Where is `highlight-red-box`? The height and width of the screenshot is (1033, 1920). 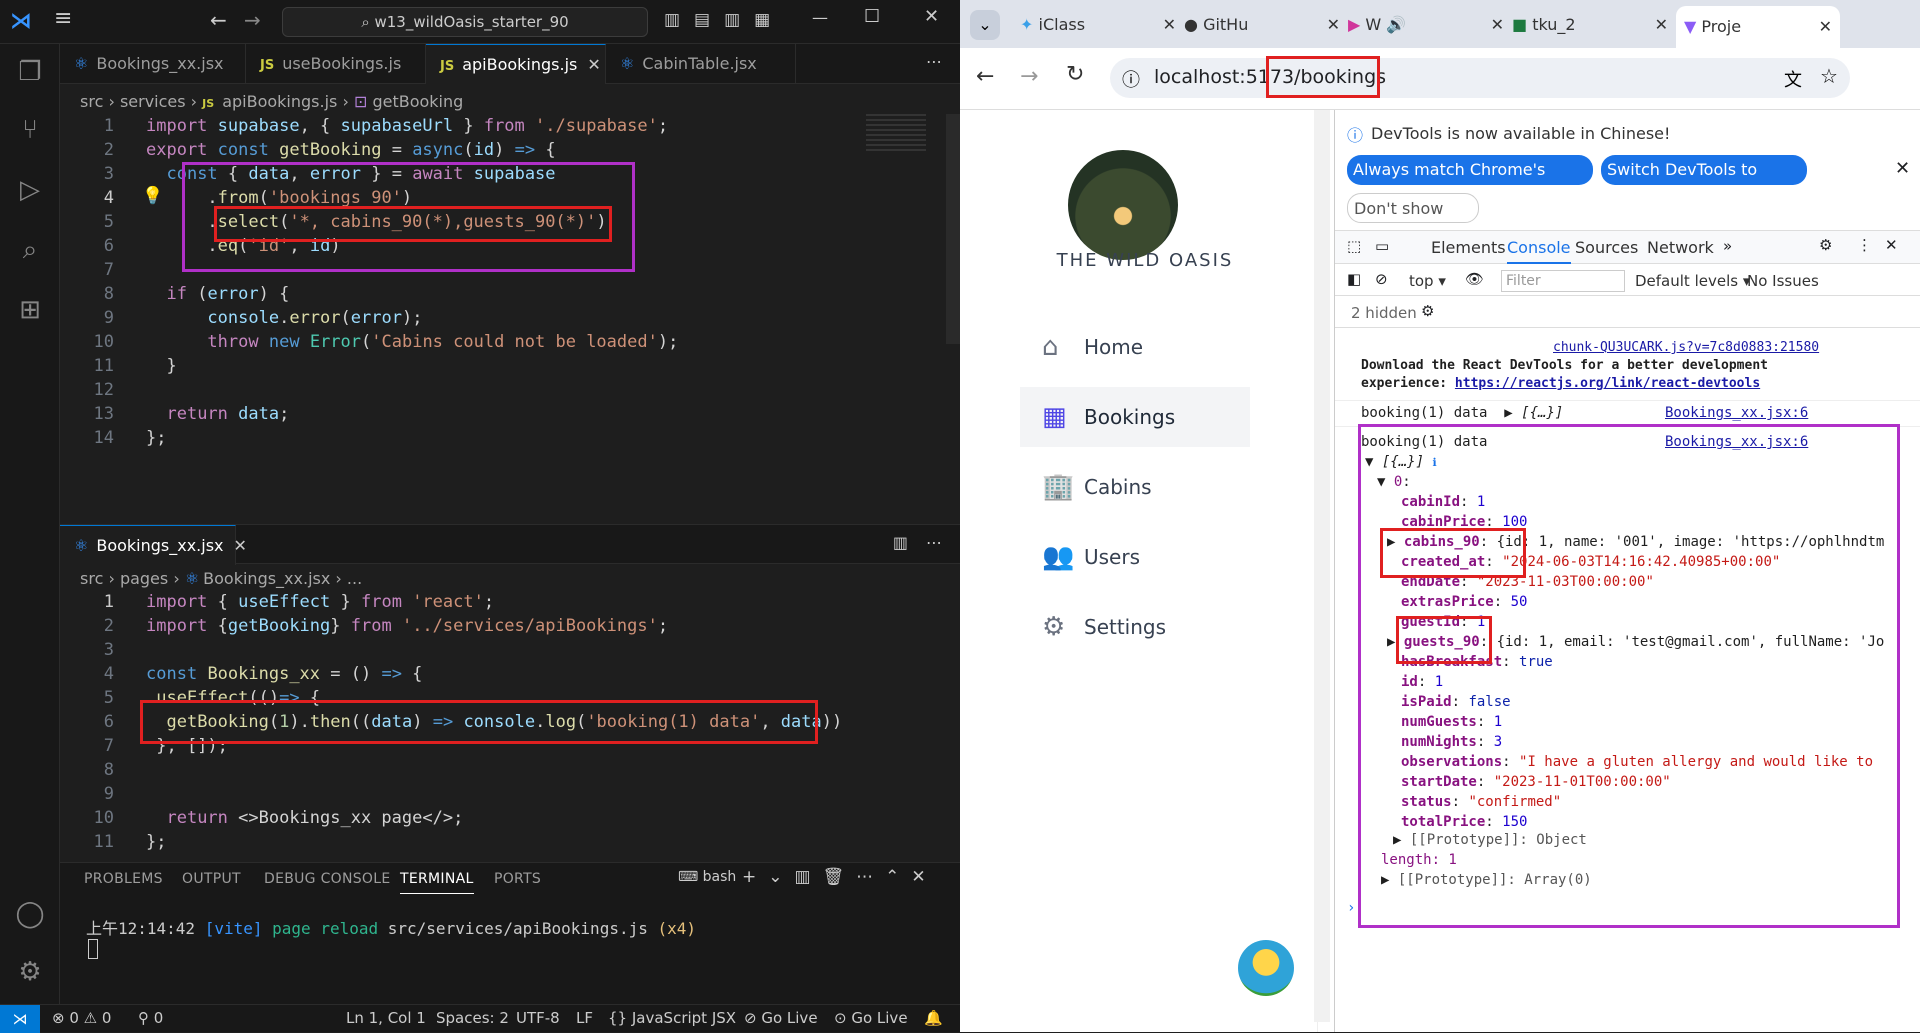 highlight-red-box is located at coordinates (1323, 77).